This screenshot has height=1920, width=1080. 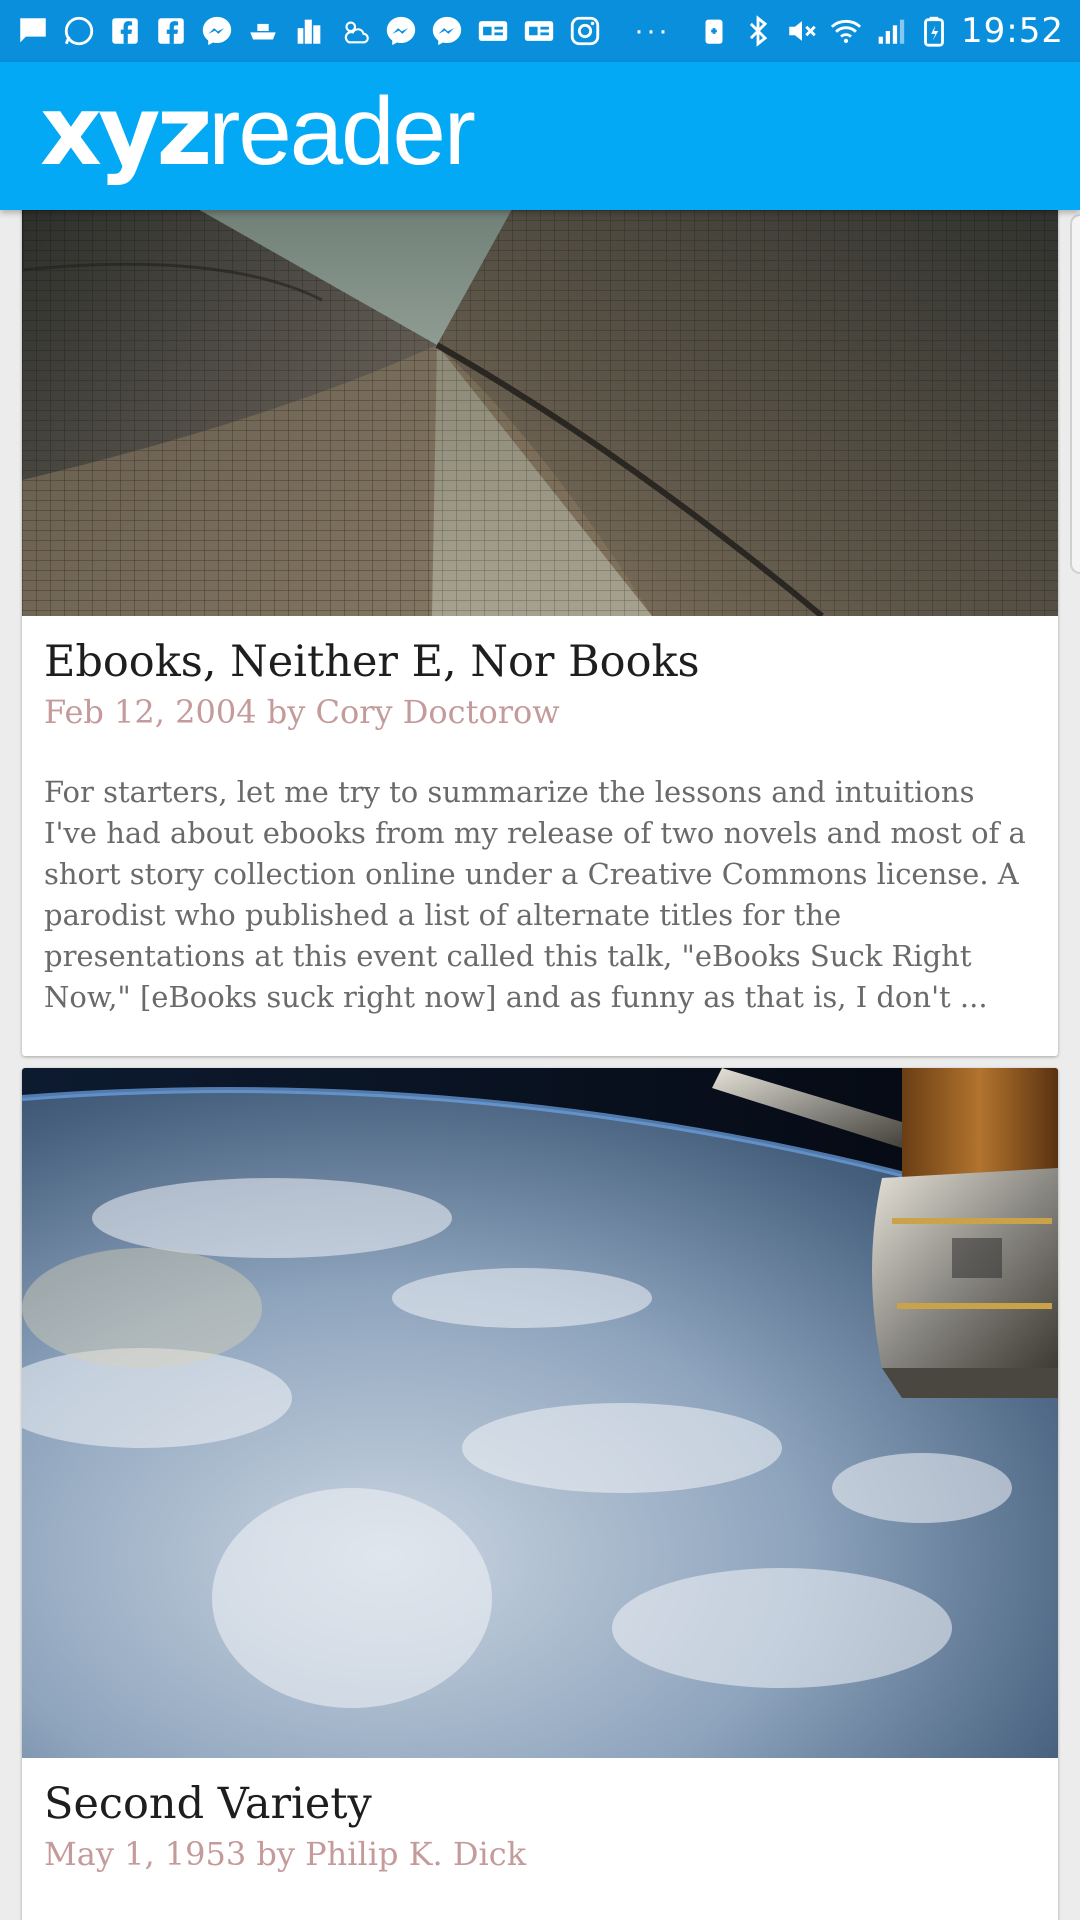 I want to click on article-byline: May 1, 1953 by Philip K. Dick, so click(x=285, y=1854).